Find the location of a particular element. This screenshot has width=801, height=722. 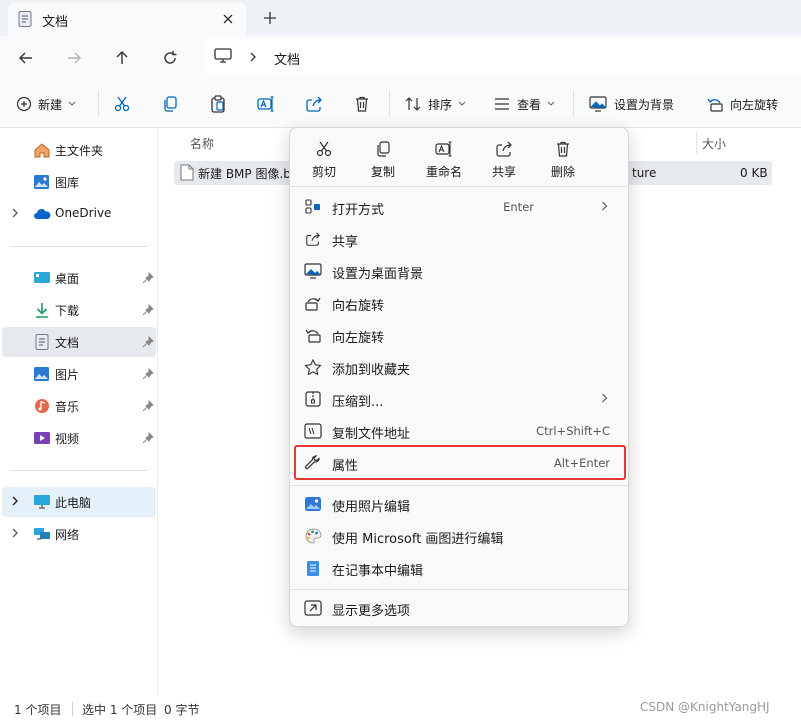

rotate-left-button: 向左旋转 is located at coordinates (742, 104).